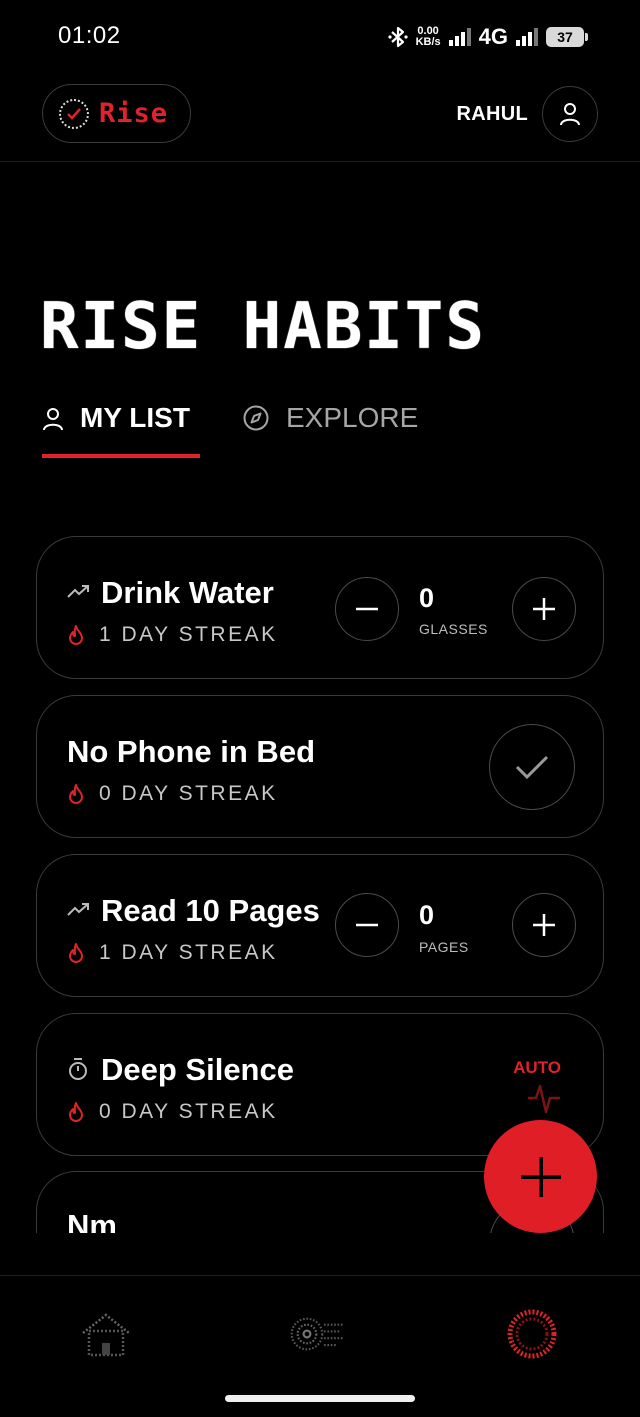 This screenshot has width=640, height=1417. What do you see at coordinates (320, 1398) in the screenshot?
I see `gesture-home-bar` at bounding box center [320, 1398].